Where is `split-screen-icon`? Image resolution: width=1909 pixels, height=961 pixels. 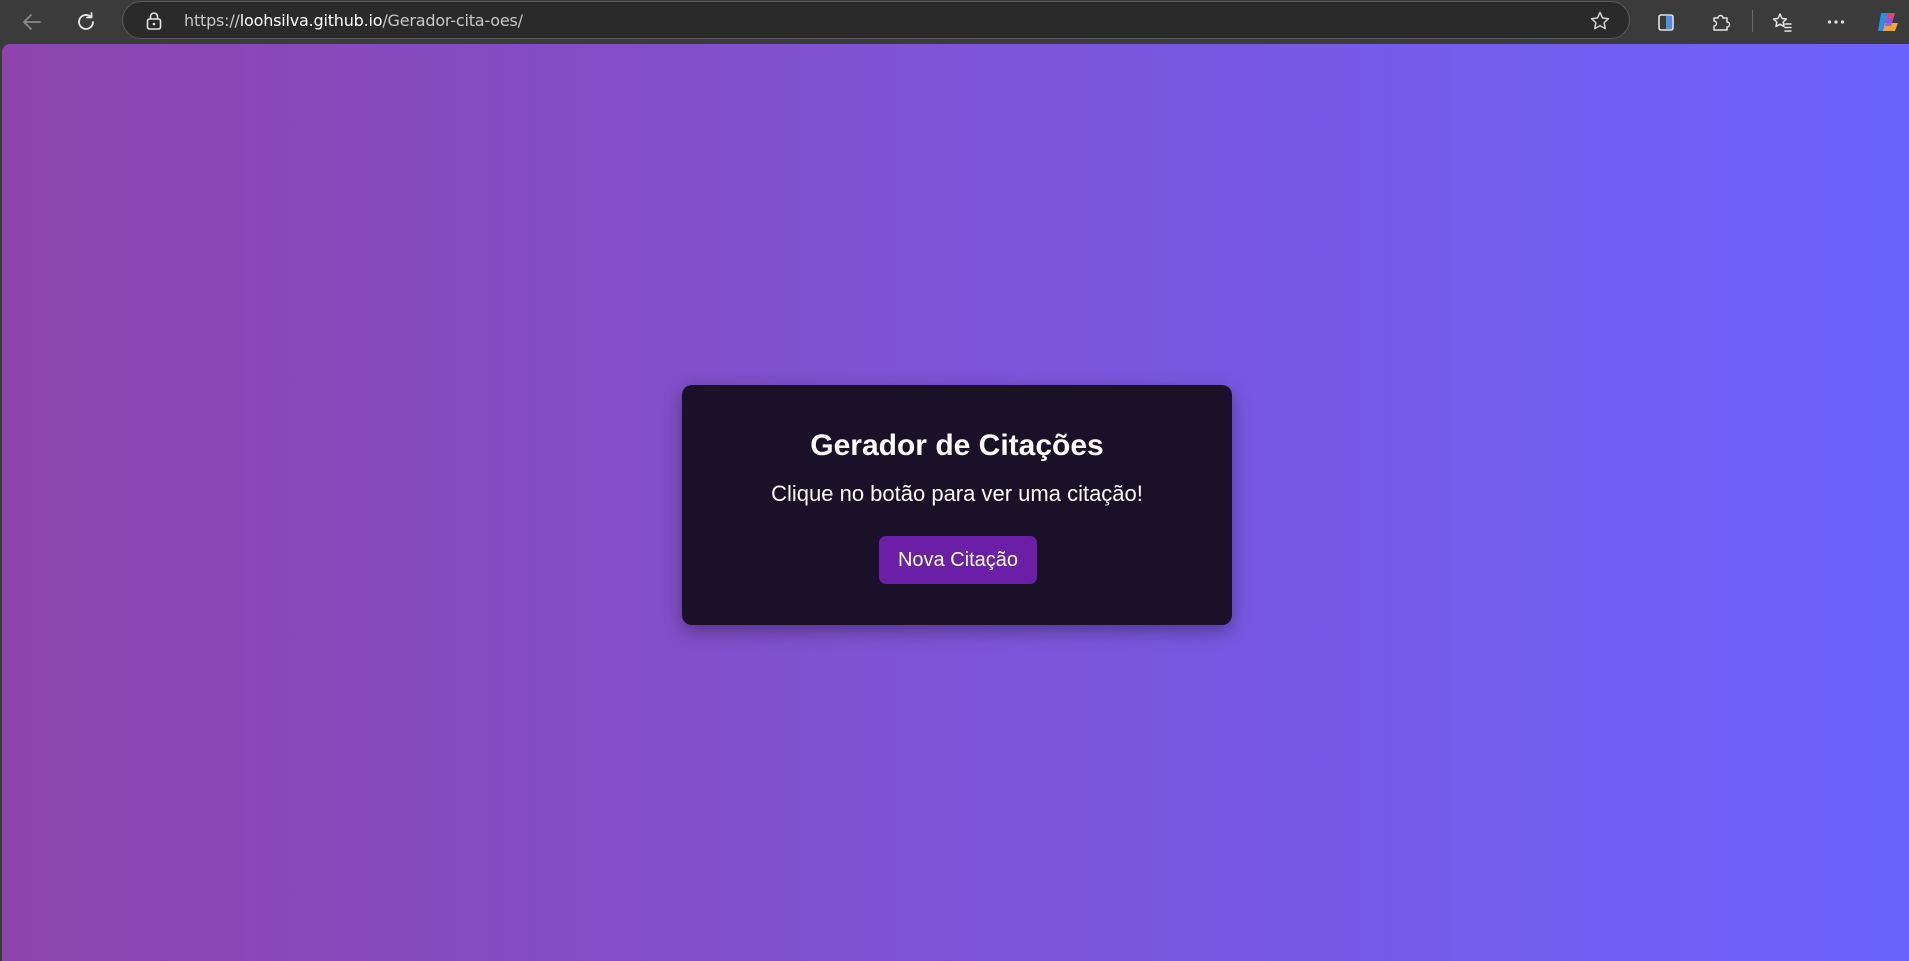
split-screen-icon is located at coordinates (1666, 22).